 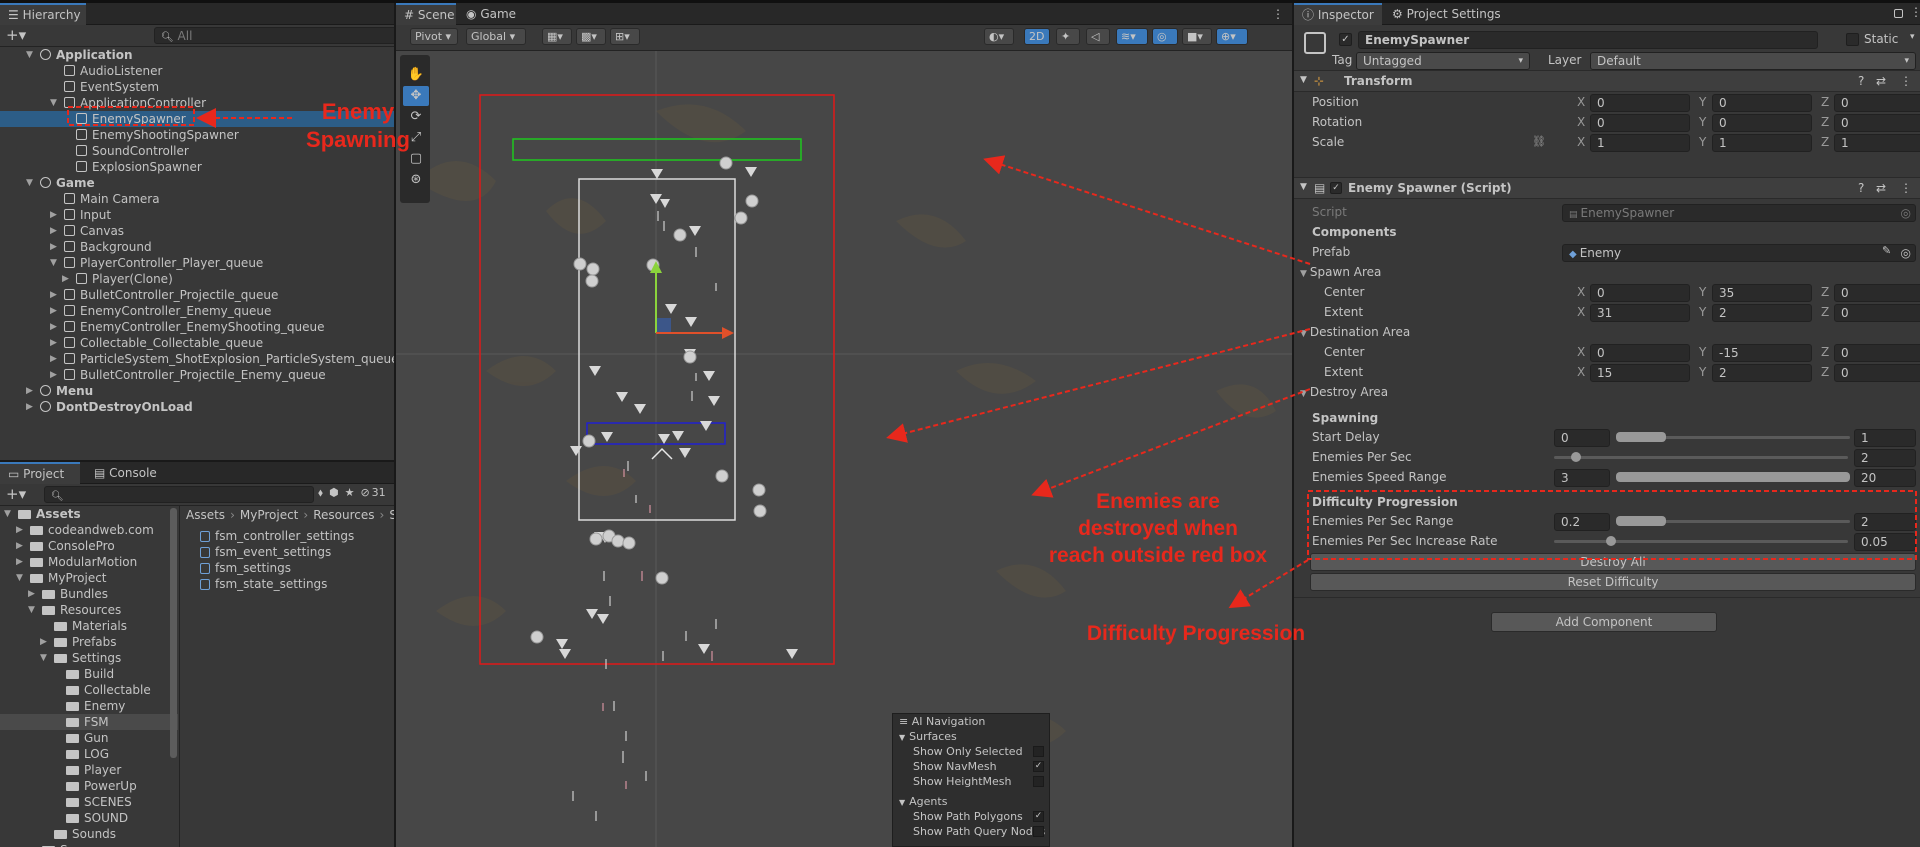 I want to click on ai-nav-section-header: ▼ Agents, so click(x=923, y=801).